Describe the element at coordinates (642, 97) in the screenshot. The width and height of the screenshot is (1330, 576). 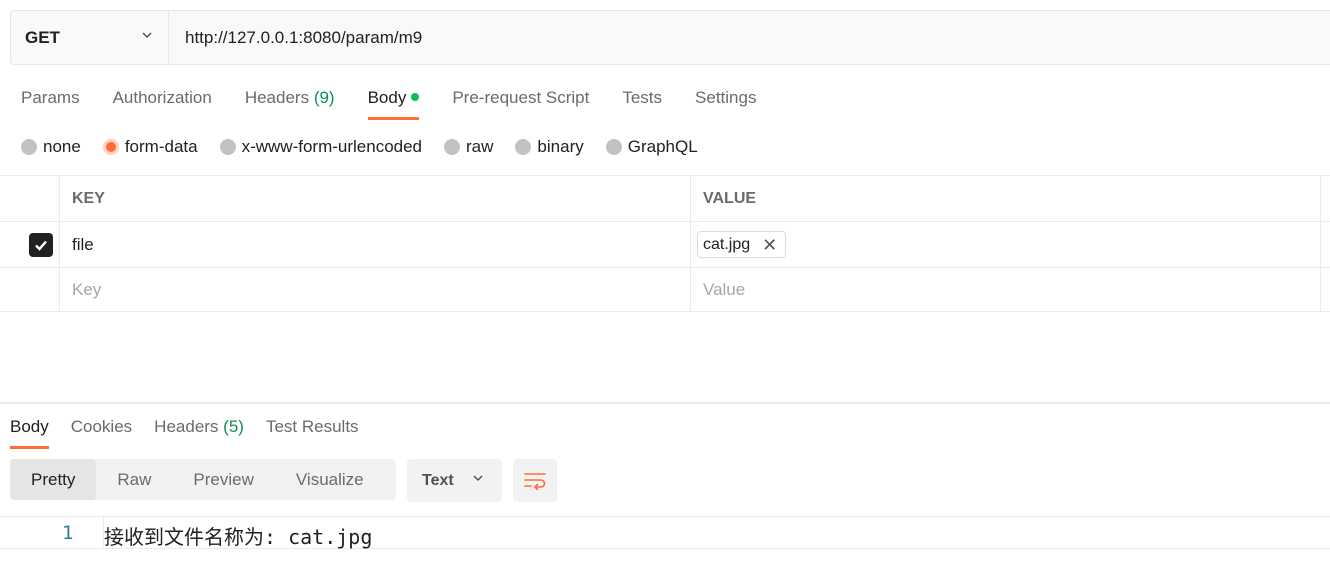
I see `tab-label: Tests` at that location.